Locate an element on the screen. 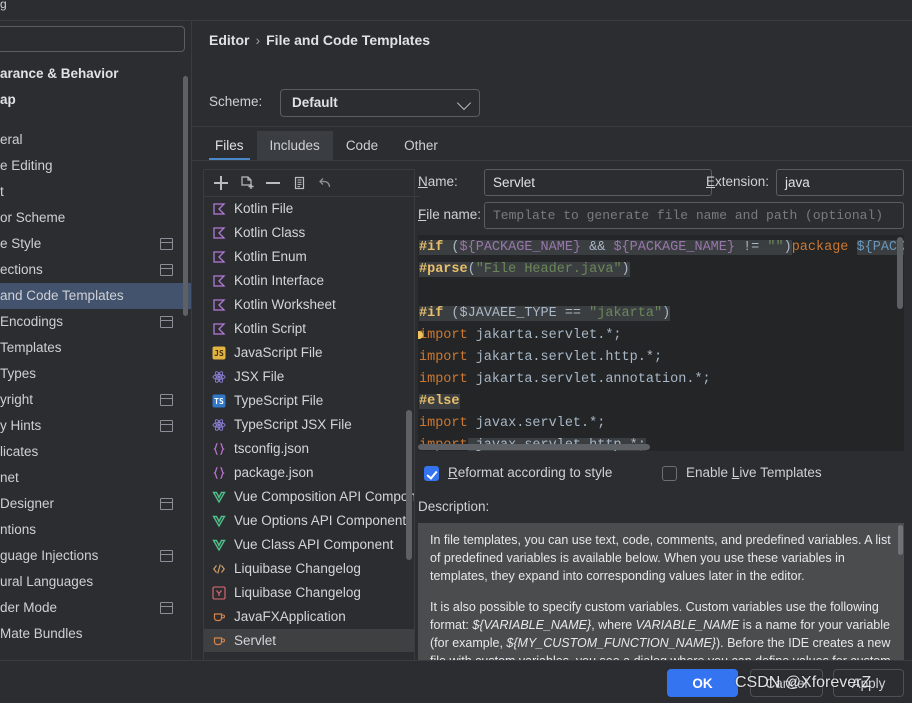 This screenshot has width=912, height=703. tabs-divider is located at coordinates (552, 160).